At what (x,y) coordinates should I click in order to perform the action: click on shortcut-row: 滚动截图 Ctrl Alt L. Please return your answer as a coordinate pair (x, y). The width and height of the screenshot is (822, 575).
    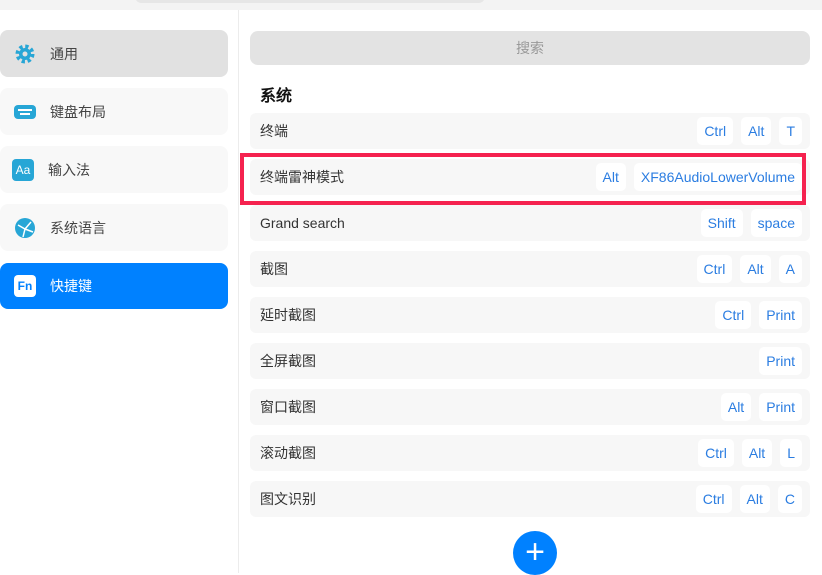
    Looking at the image, I should click on (530, 453).